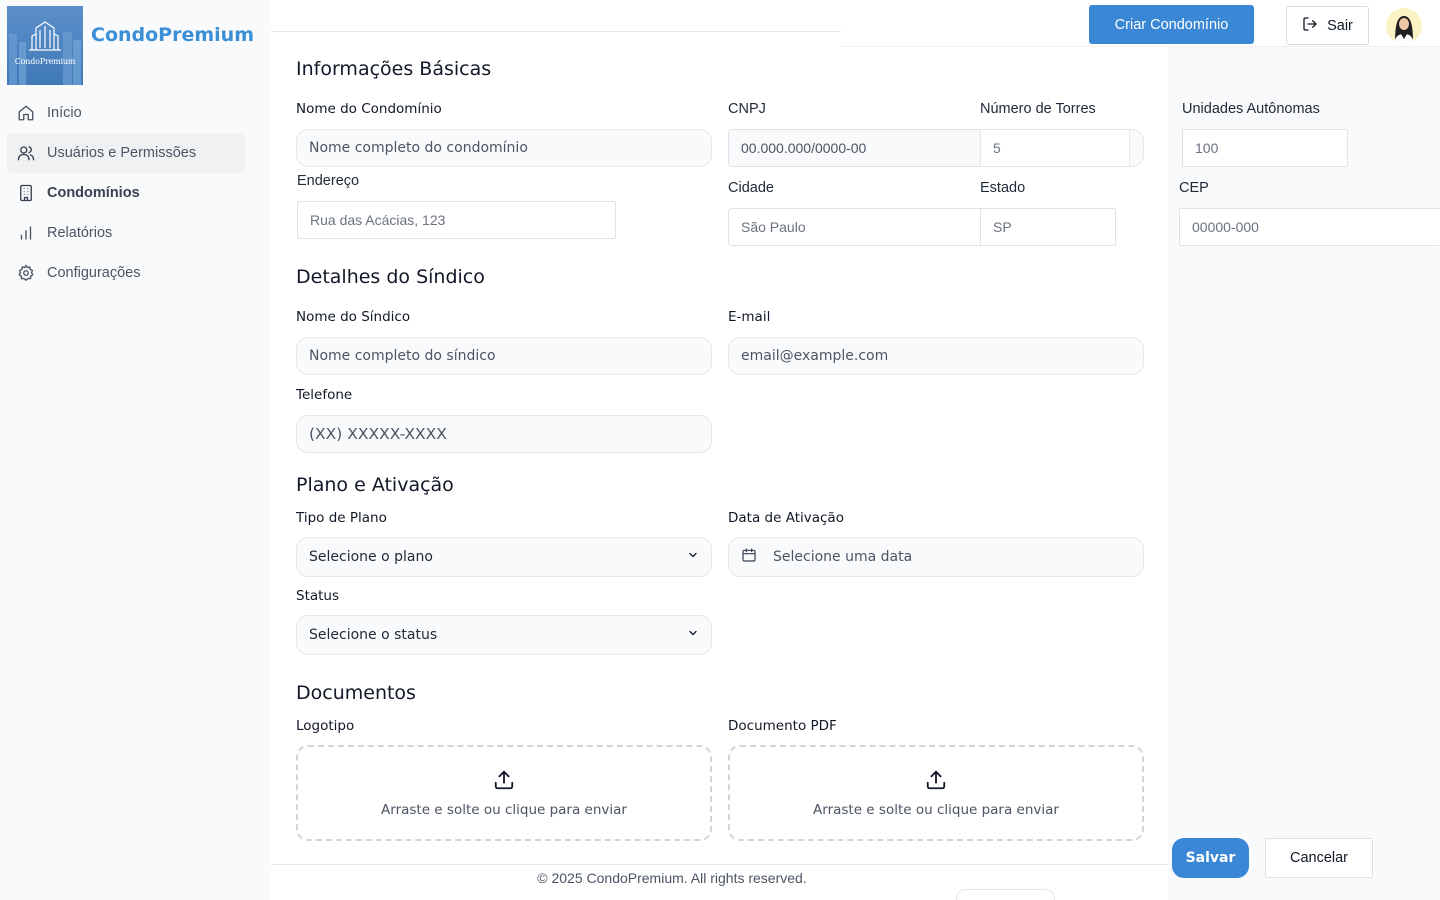 This screenshot has height=900, width=1440. I want to click on label-city: Cidade, so click(751, 188).